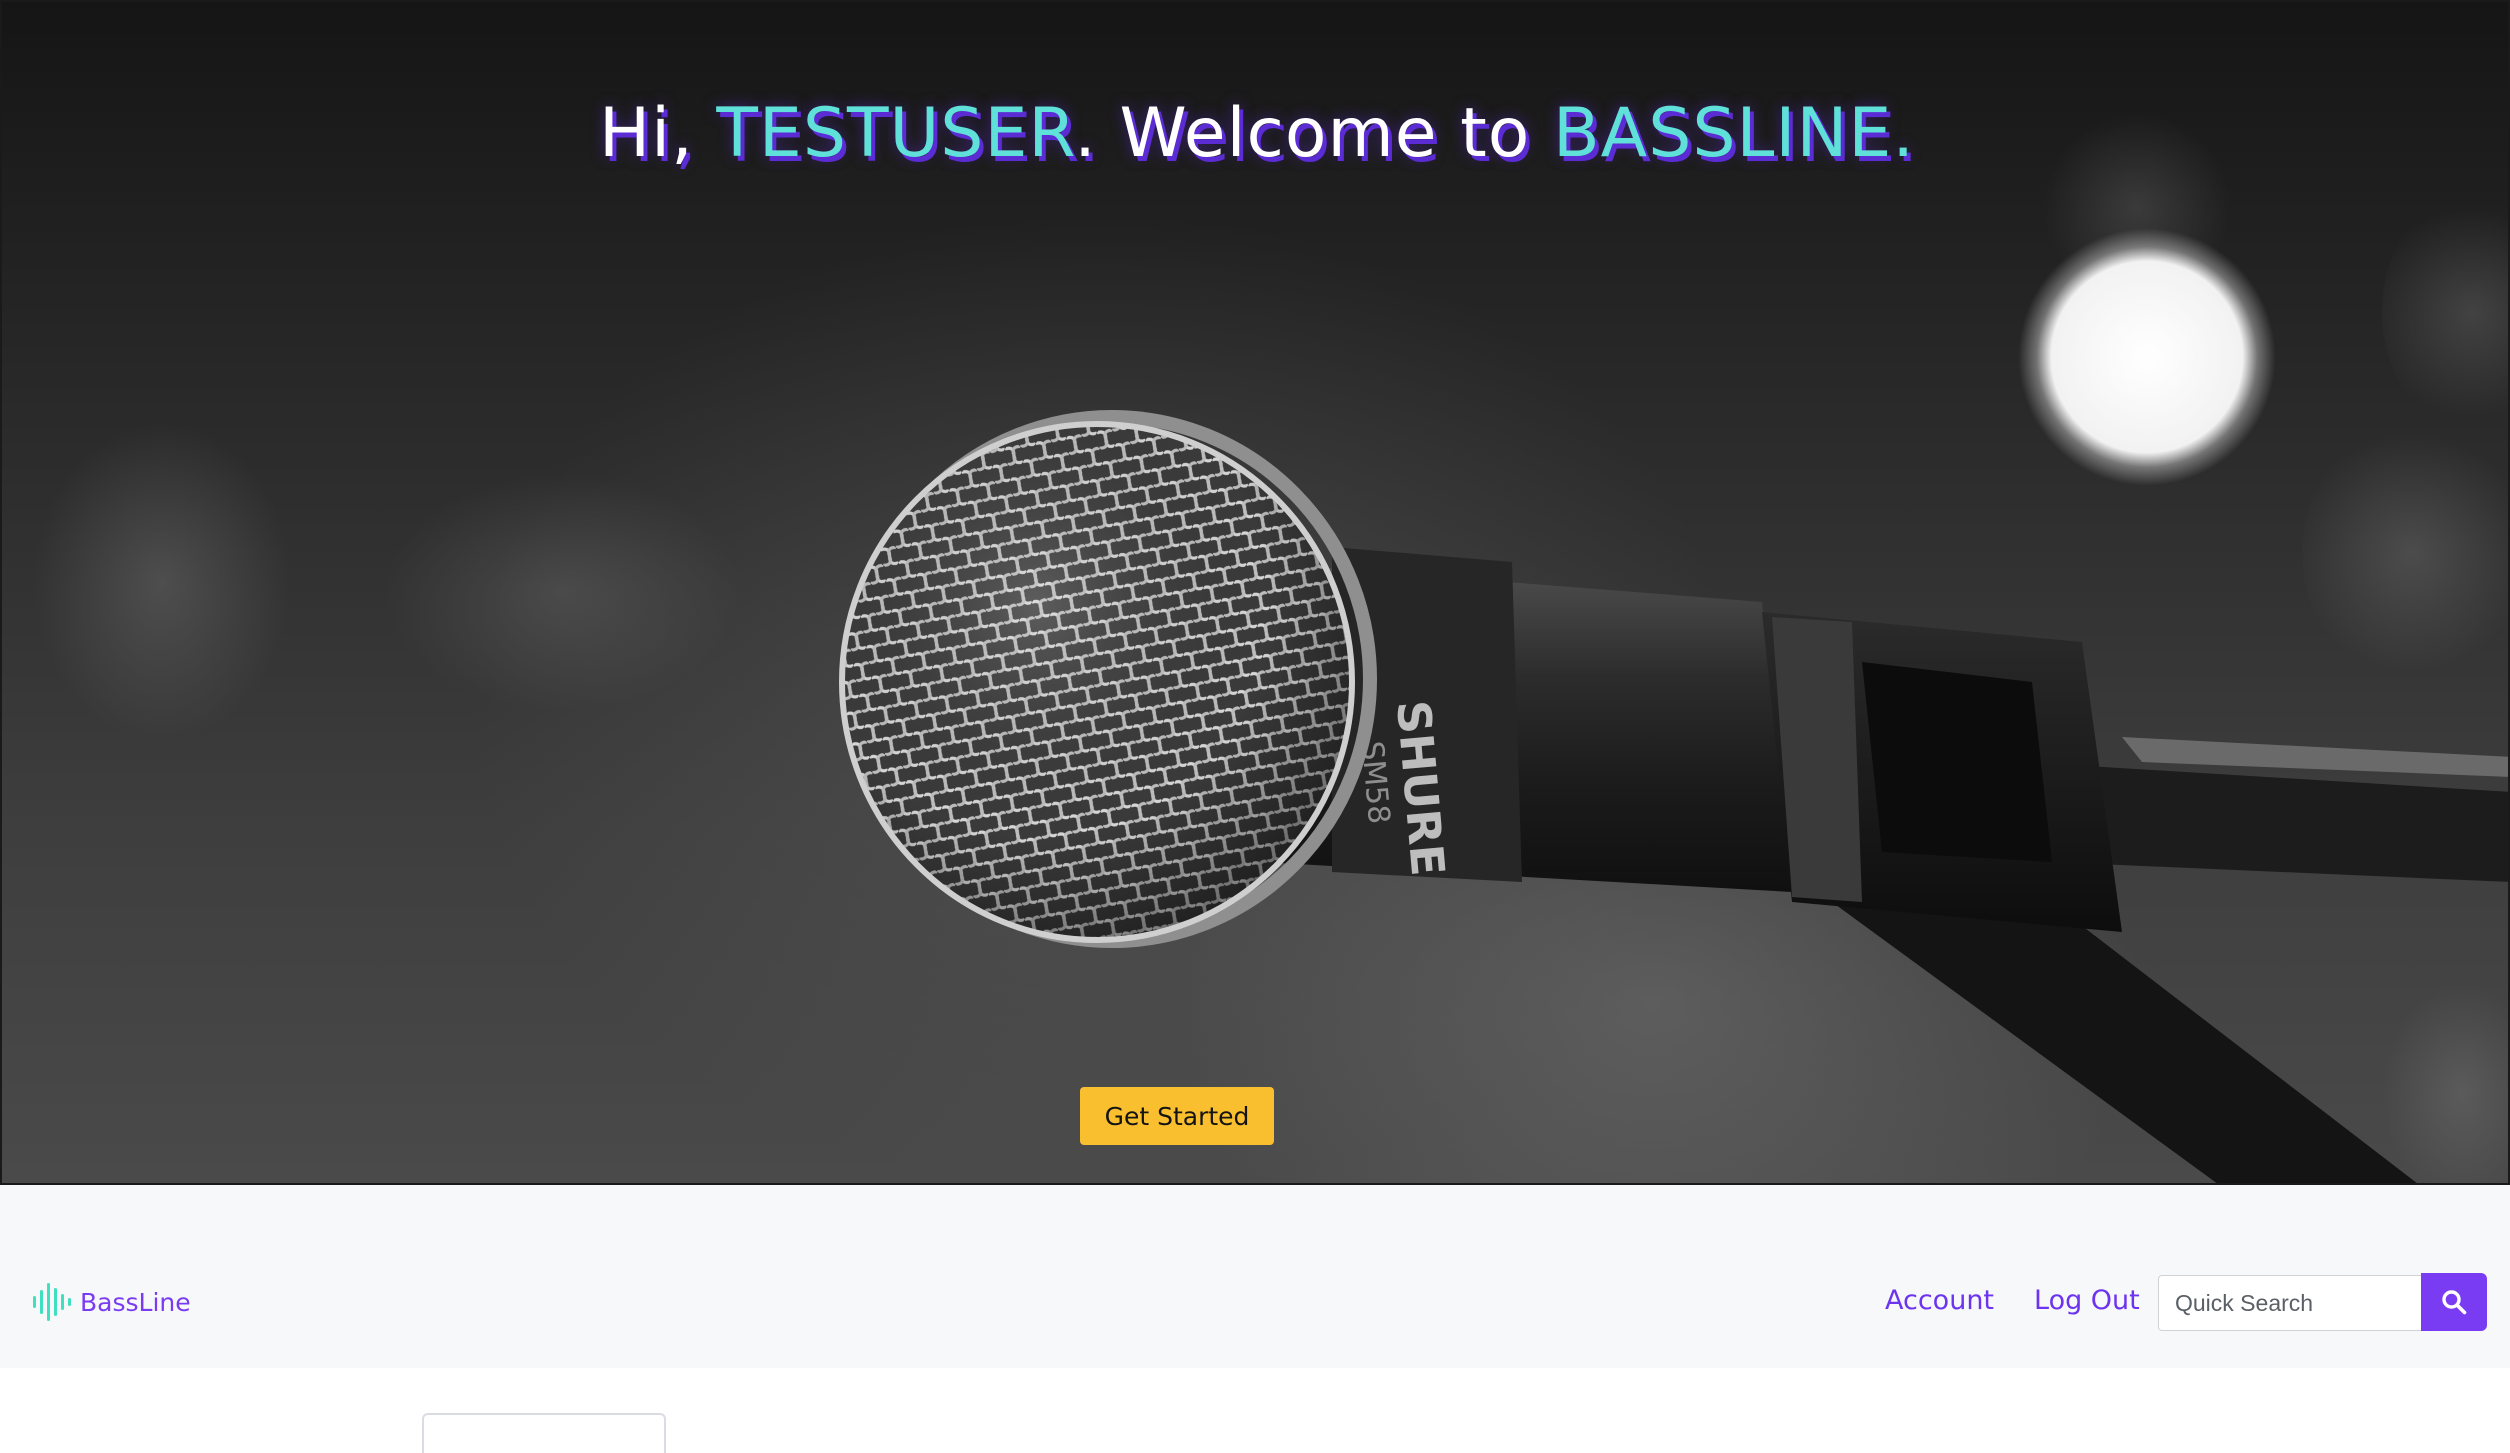 The width and height of the screenshot is (2510, 1453). Describe the element at coordinates (2290, 1303) in the screenshot. I see `quick-search-input` at that location.